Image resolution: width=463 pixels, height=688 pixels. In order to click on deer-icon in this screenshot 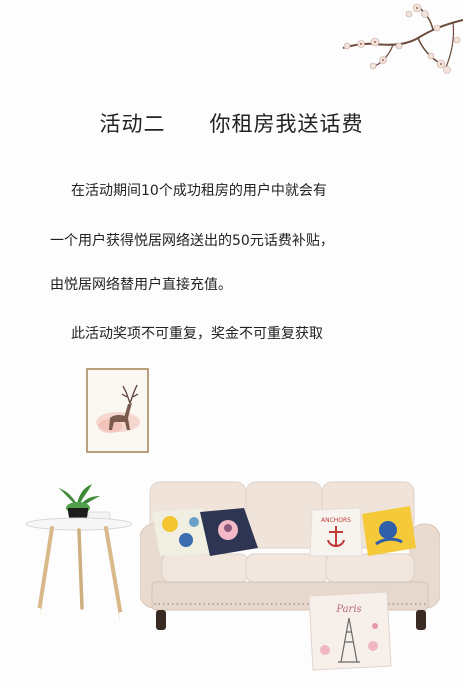, I will do `click(118, 408)`.